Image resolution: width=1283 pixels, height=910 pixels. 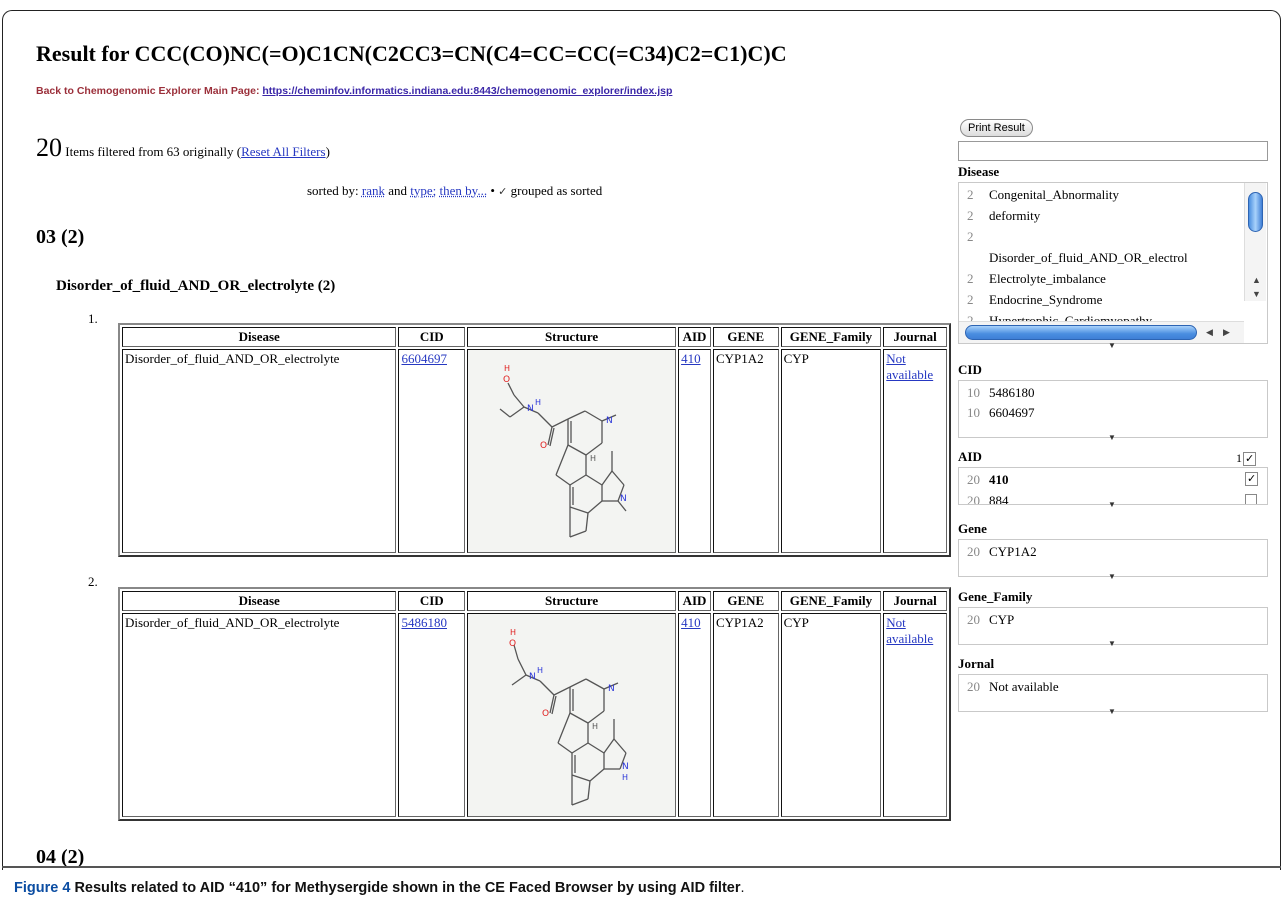 What do you see at coordinates (1255, 242) in the screenshot?
I see `vertical-scrollbar: ▲ ▼` at bounding box center [1255, 242].